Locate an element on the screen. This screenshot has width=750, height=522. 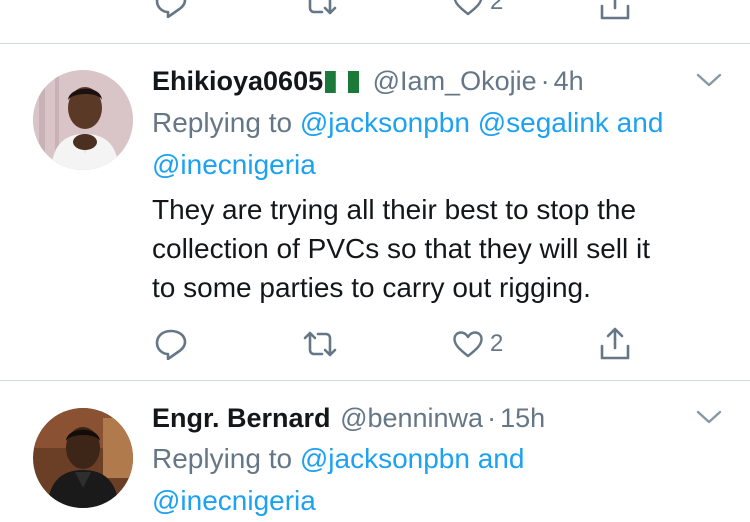
tweet-header: Engr. Bernard @benninwa · 15h is located at coordinates (348, 418).